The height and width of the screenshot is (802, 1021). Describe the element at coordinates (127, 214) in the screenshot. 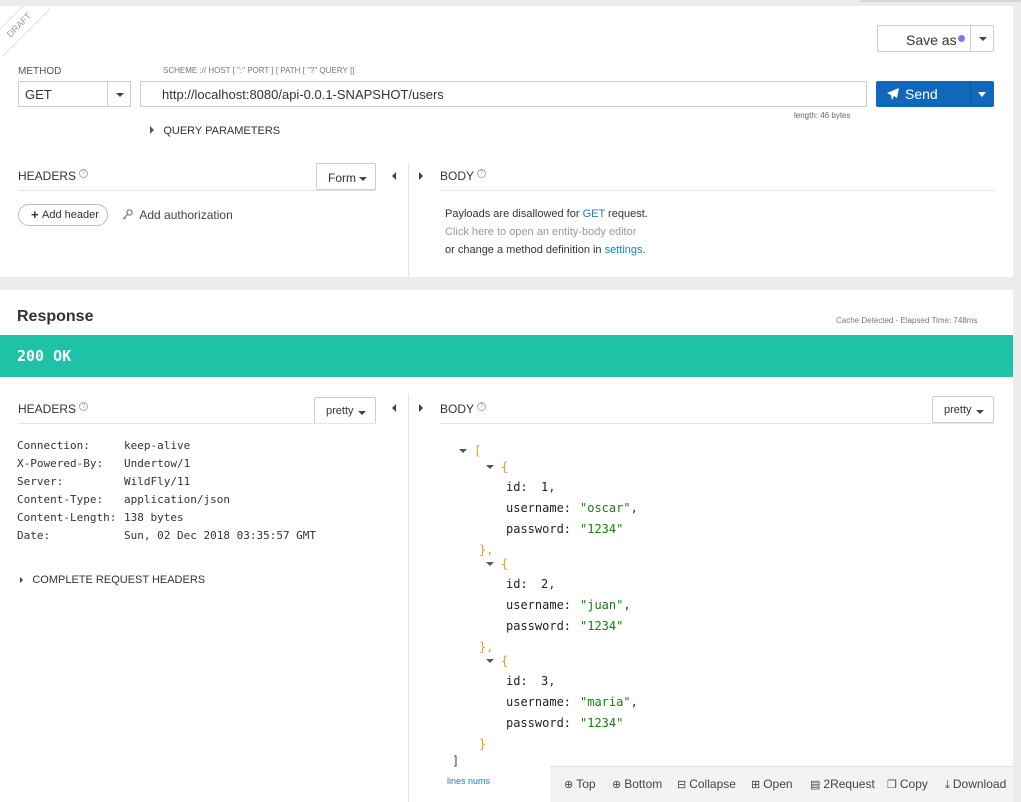

I see `key-icon` at that location.